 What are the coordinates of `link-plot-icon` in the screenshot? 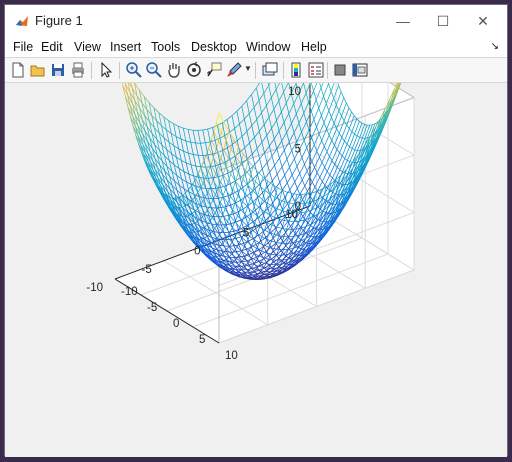 It's located at (270, 70).